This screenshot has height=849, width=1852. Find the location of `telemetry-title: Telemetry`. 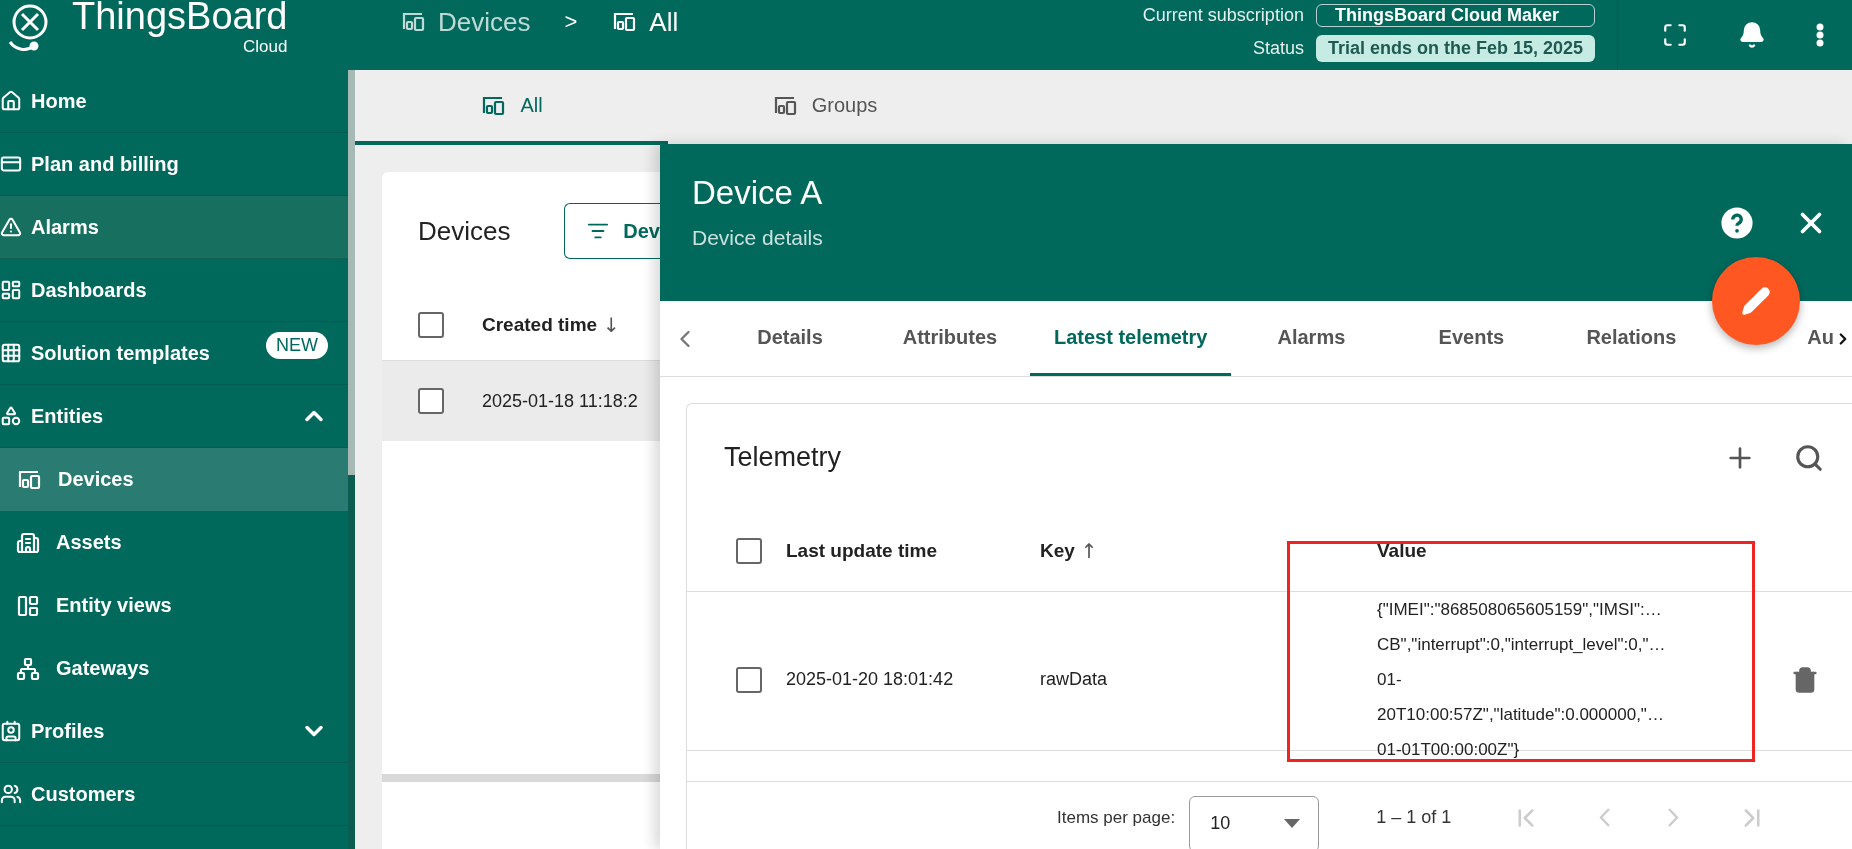

telemetry-title: Telemetry is located at coordinates (783, 457).